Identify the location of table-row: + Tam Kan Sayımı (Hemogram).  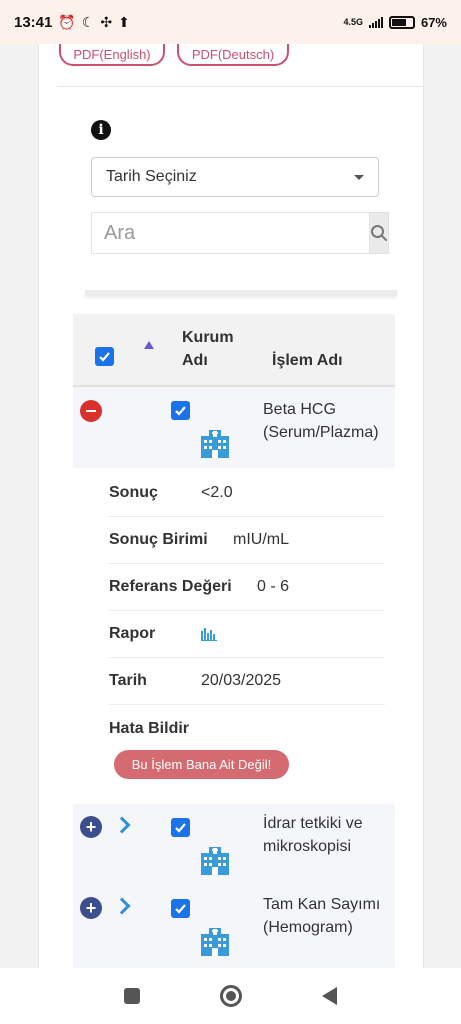
(234, 927).